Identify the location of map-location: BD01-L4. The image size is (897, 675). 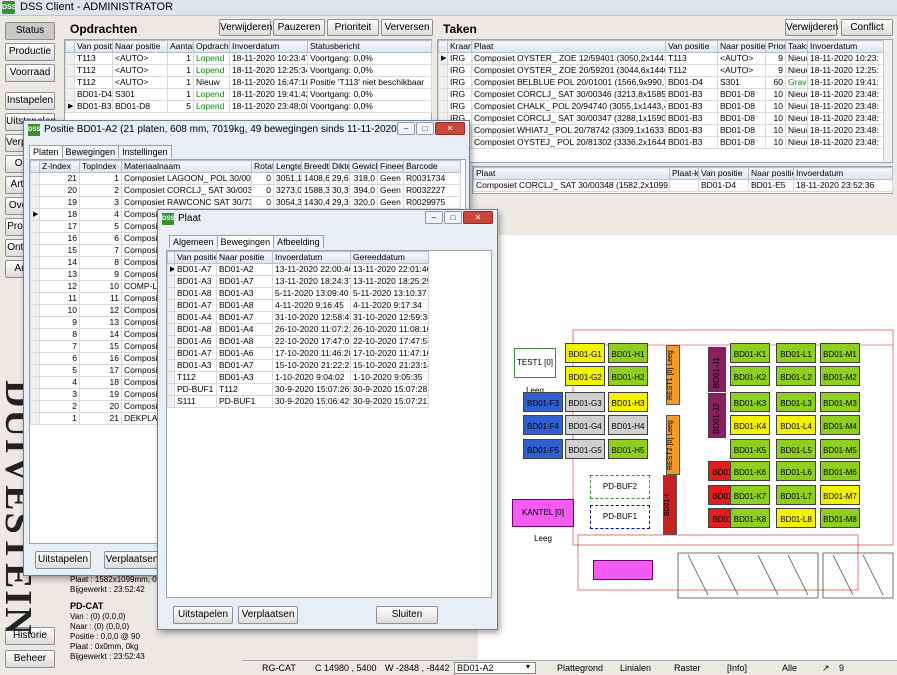
(796, 425).